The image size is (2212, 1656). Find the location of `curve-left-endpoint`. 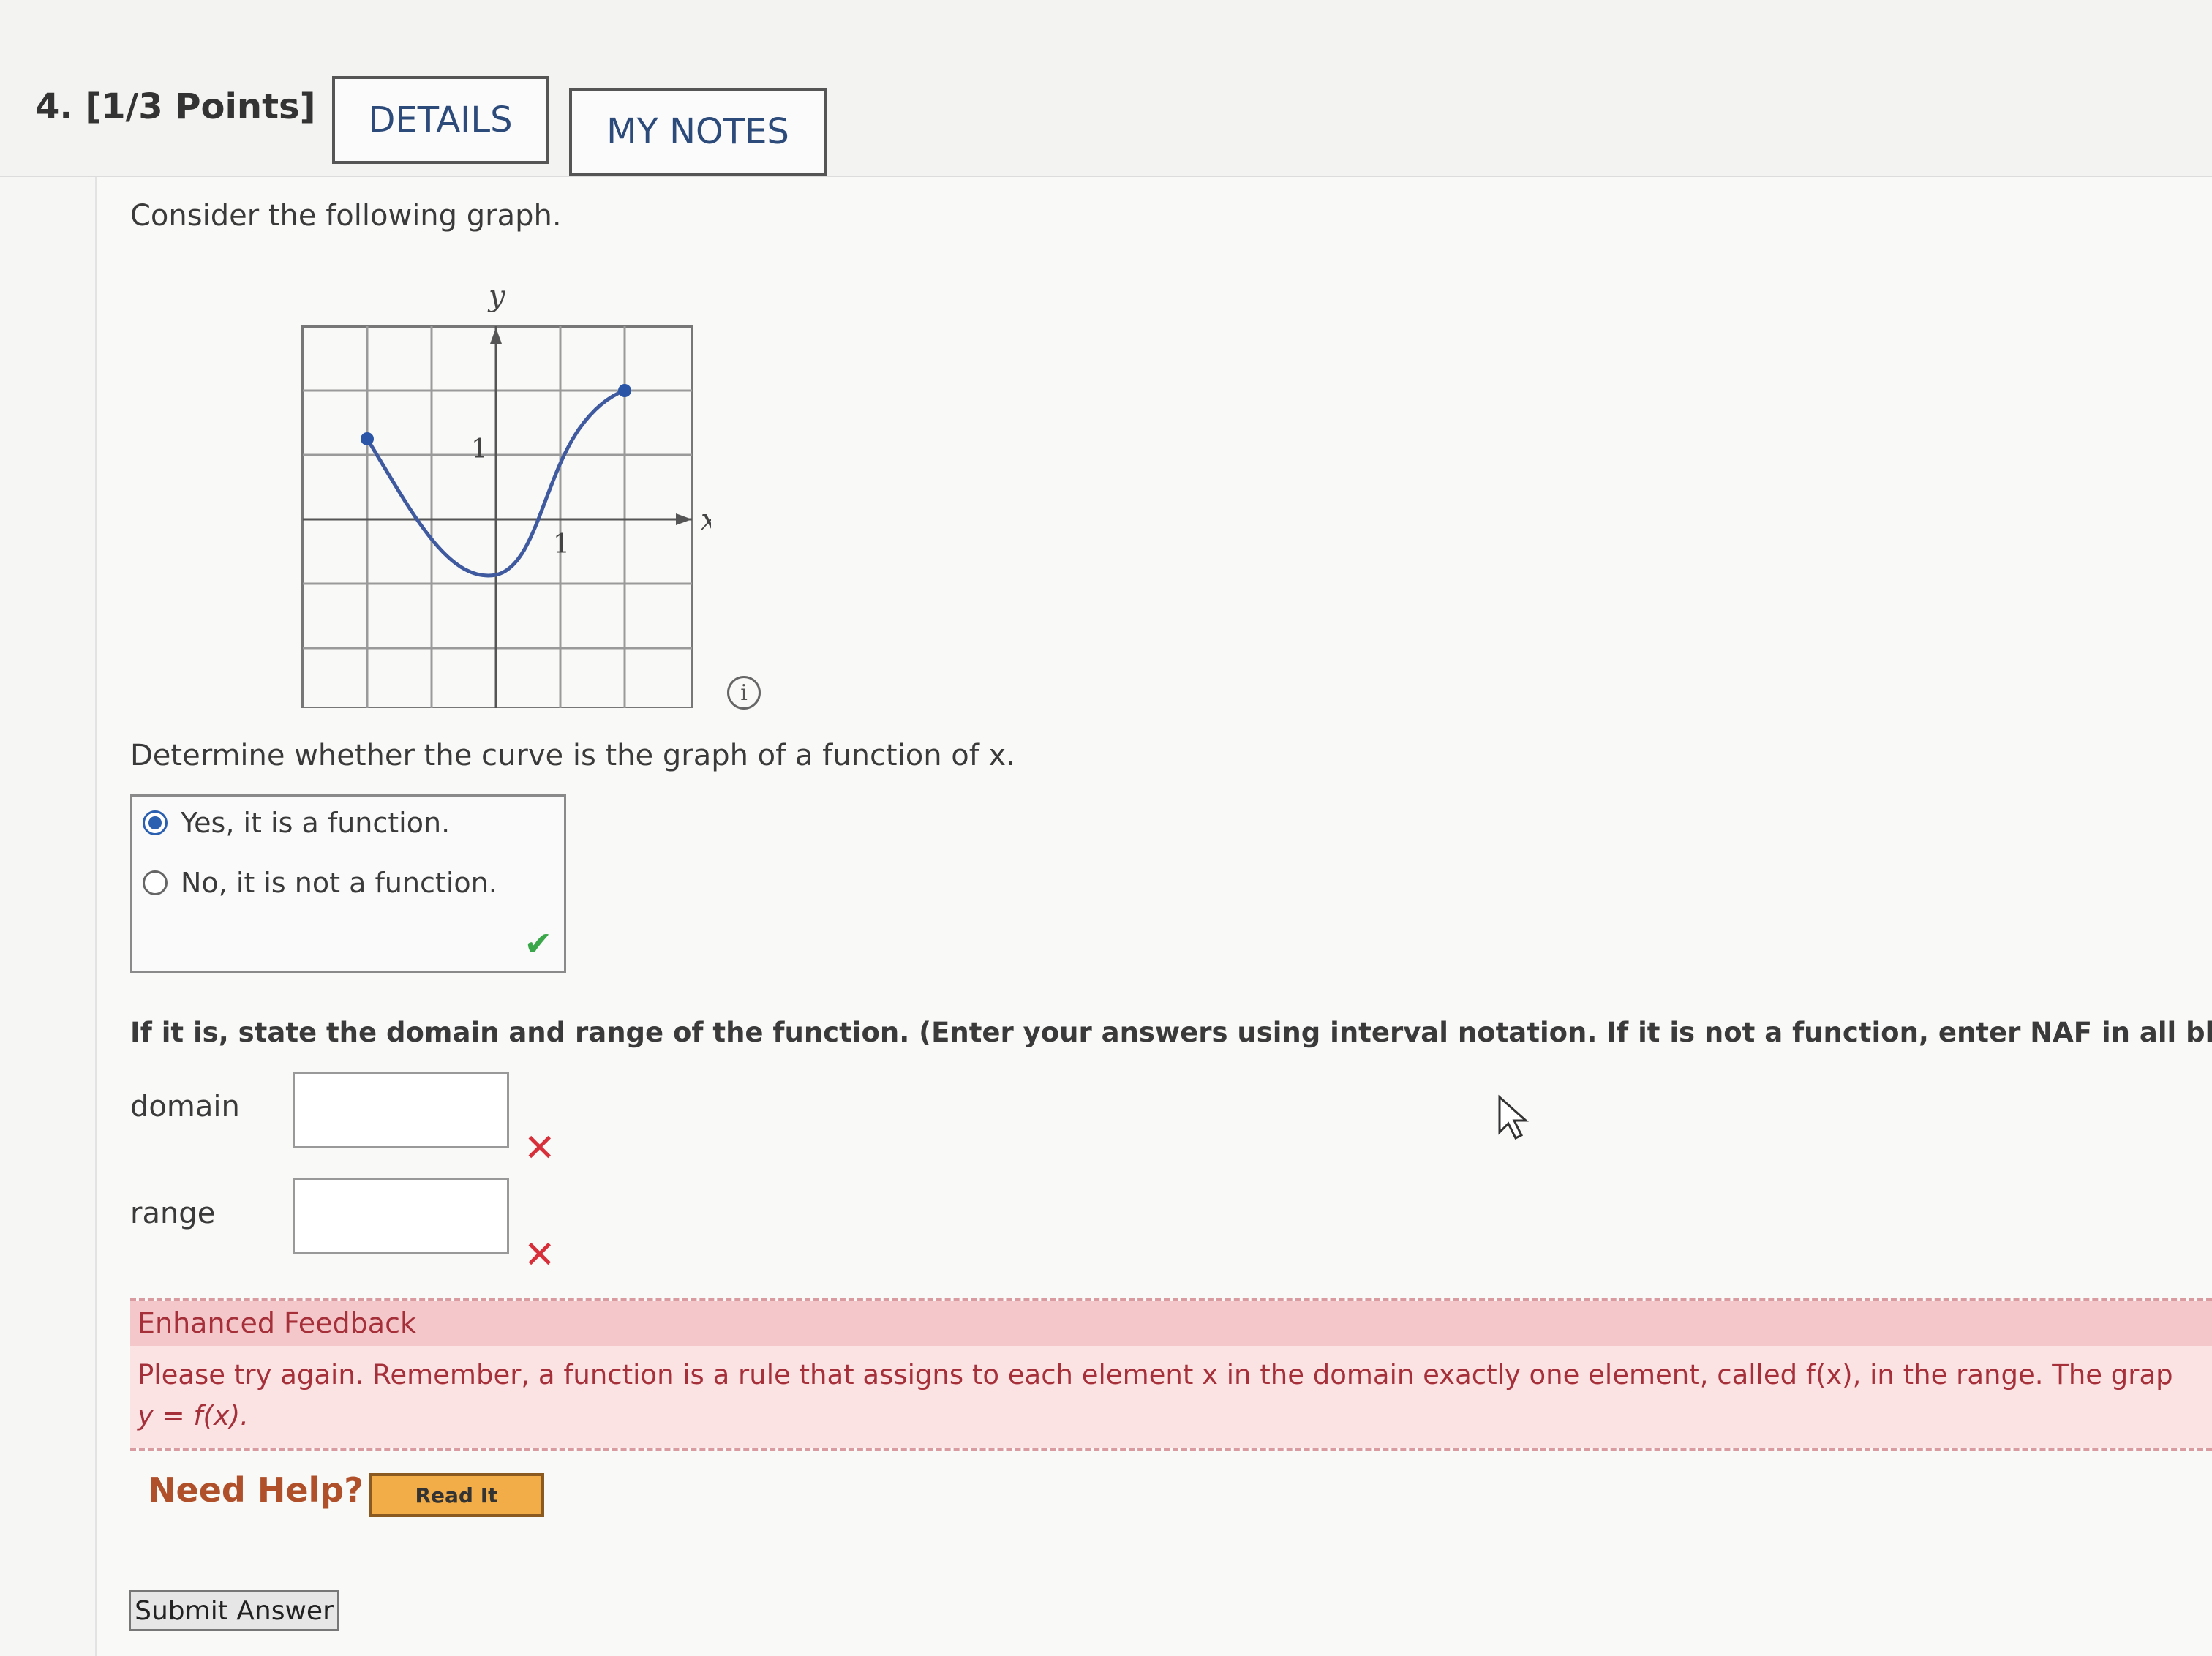

curve-left-endpoint is located at coordinates (367, 438).